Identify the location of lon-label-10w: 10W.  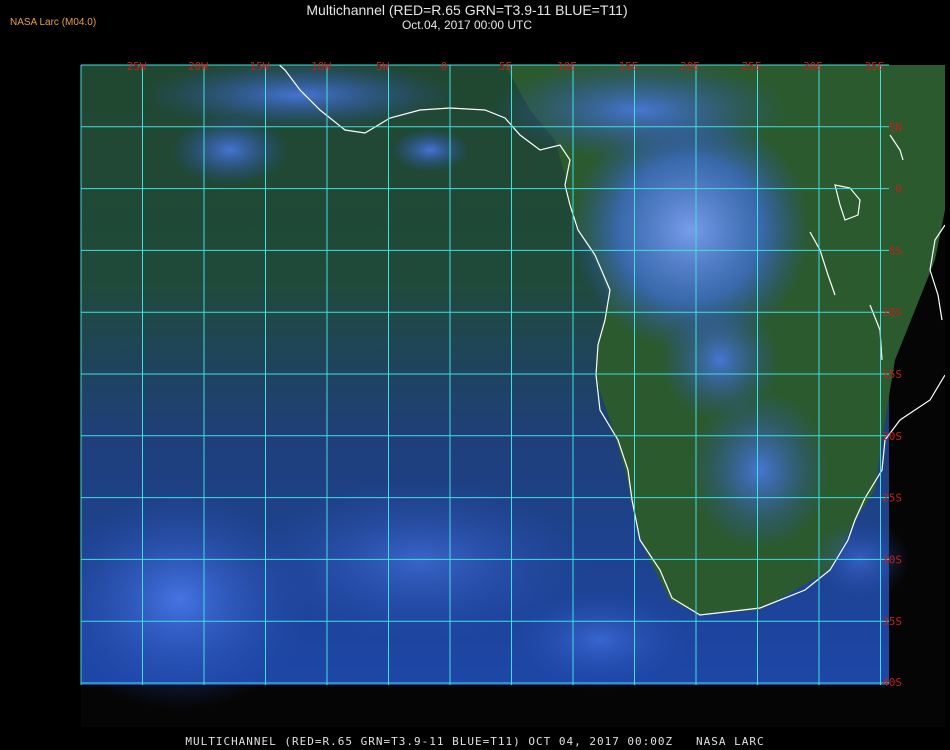
(321, 66).